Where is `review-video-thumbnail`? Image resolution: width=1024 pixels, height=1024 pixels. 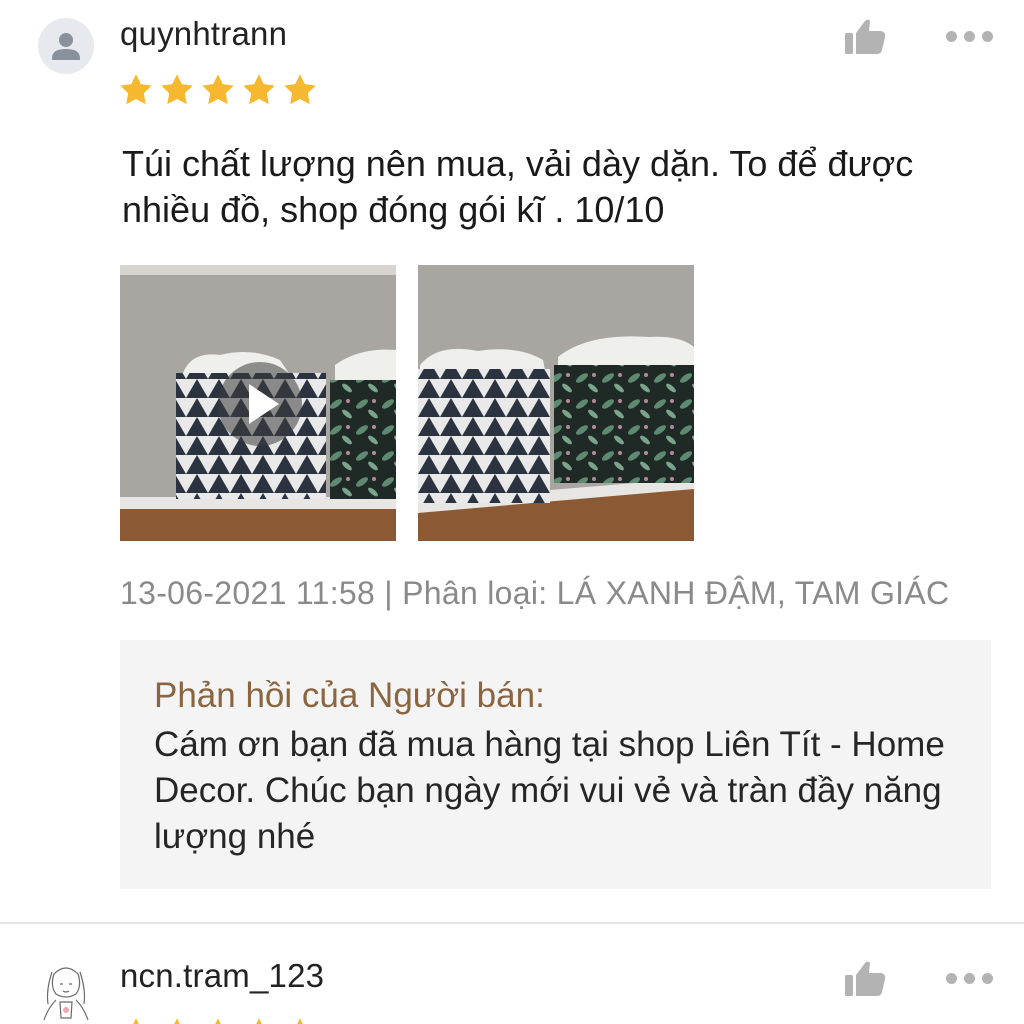
review-video-thumbnail is located at coordinates (258, 403).